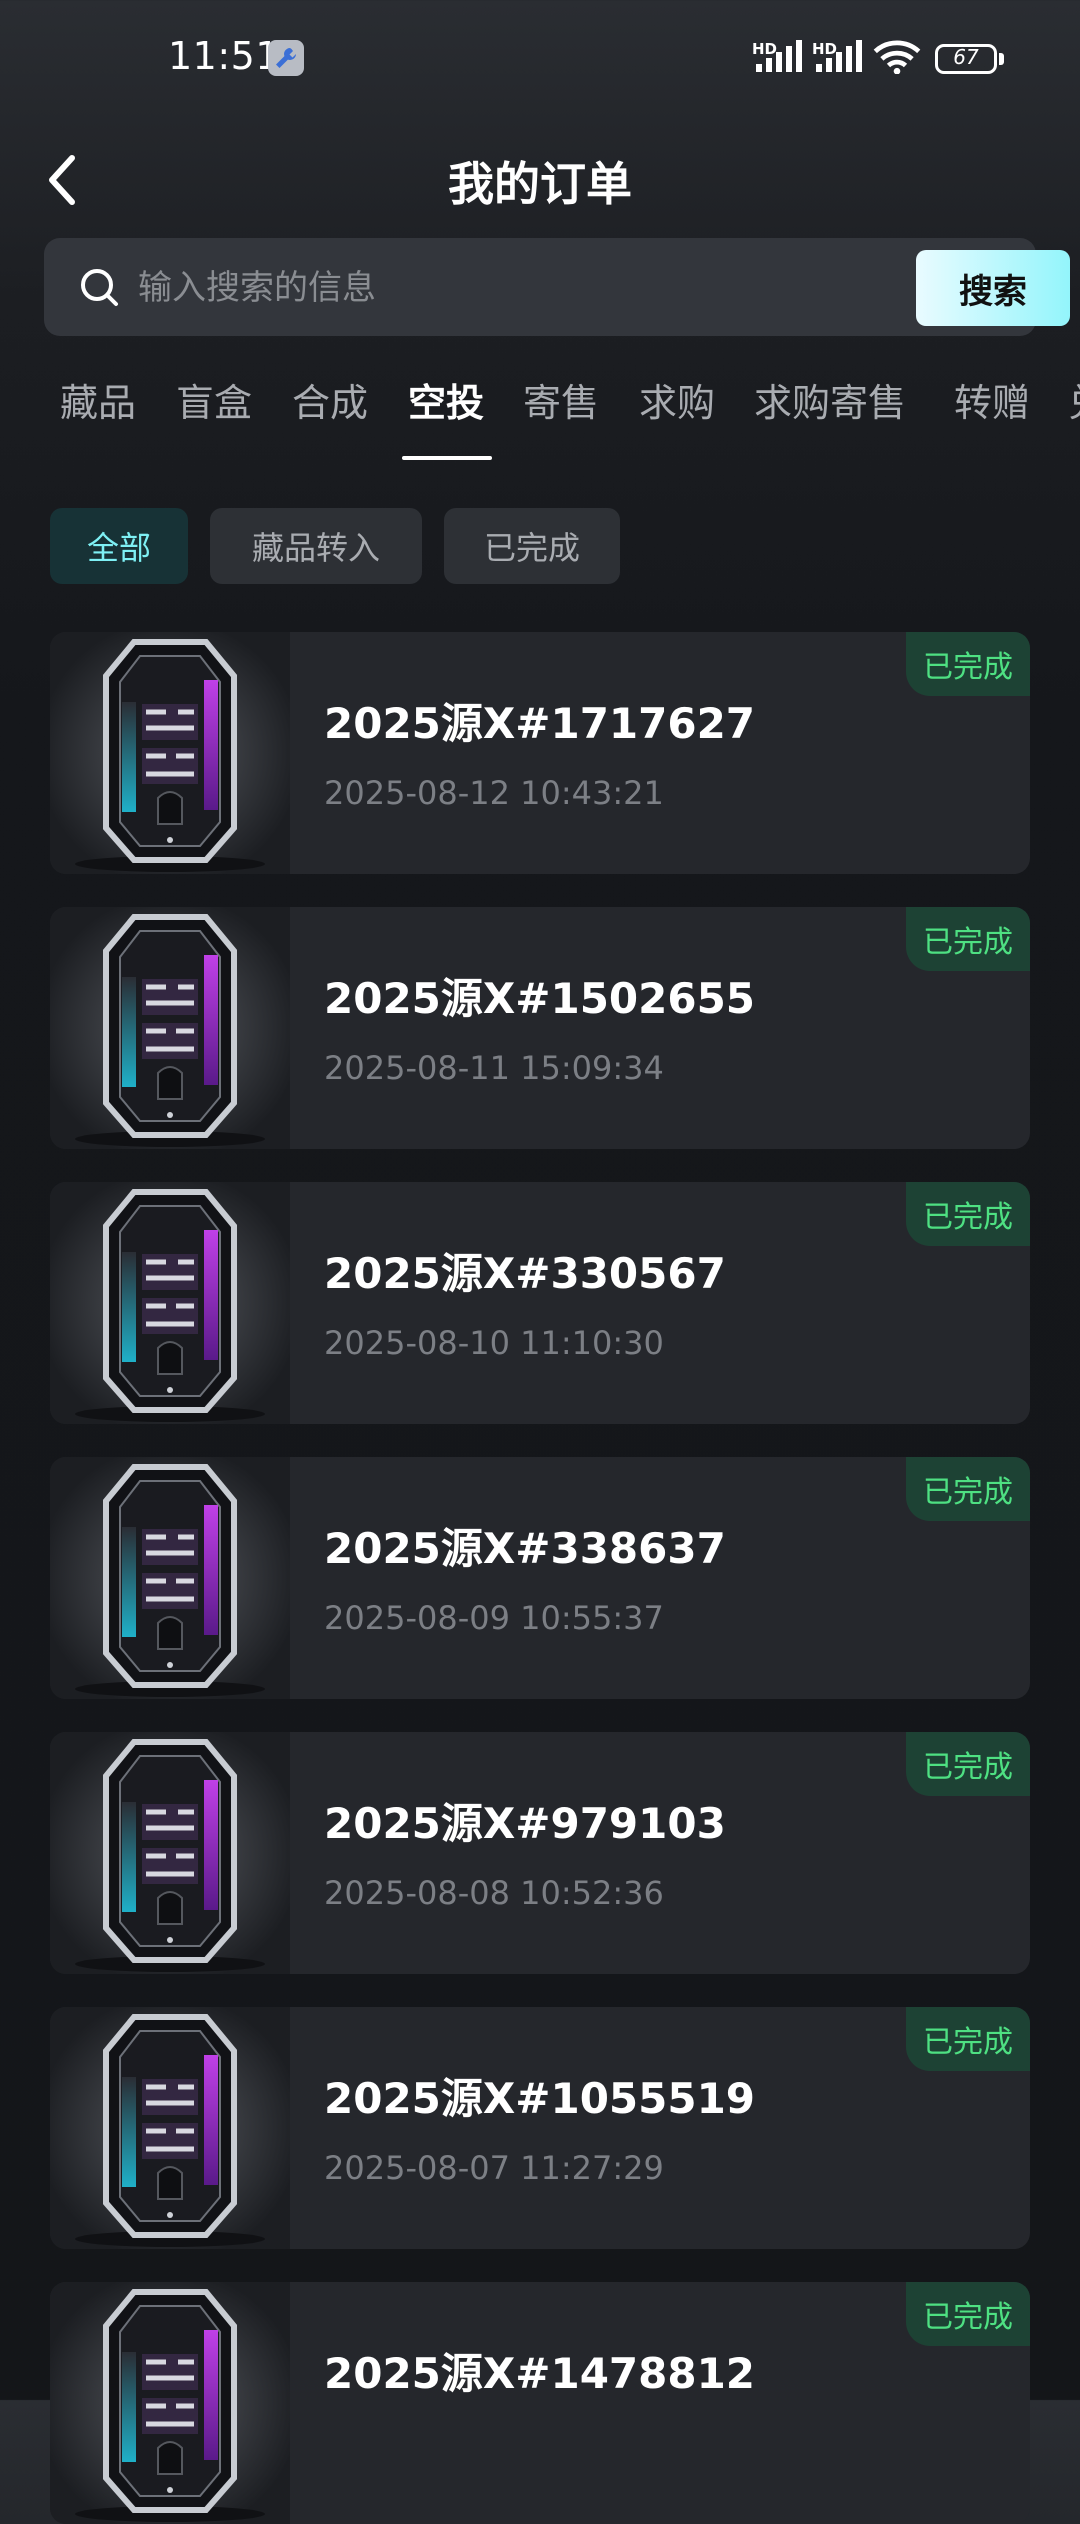 This screenshot has height=2524, width=1080. I want to click on tab-blind-box: 盲盒, so click(214, 399).